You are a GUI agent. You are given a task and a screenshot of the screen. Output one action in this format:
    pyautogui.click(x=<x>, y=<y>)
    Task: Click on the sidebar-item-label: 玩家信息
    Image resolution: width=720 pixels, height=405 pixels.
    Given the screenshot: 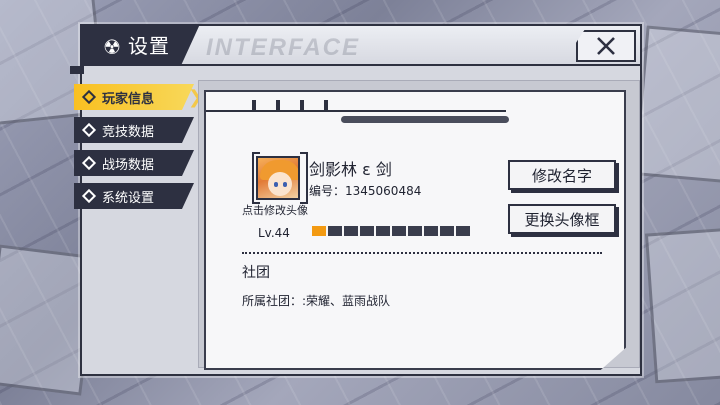 What is the action you would take?
    pyautogui.click(x=128, y=99)
    